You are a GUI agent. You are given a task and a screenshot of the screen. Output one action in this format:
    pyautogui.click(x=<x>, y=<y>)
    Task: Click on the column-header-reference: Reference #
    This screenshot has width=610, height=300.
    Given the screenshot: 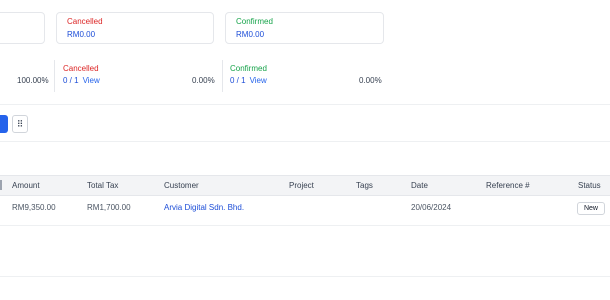 What is the action you would take?
    pyautogui.click(x=508, y=185)
    